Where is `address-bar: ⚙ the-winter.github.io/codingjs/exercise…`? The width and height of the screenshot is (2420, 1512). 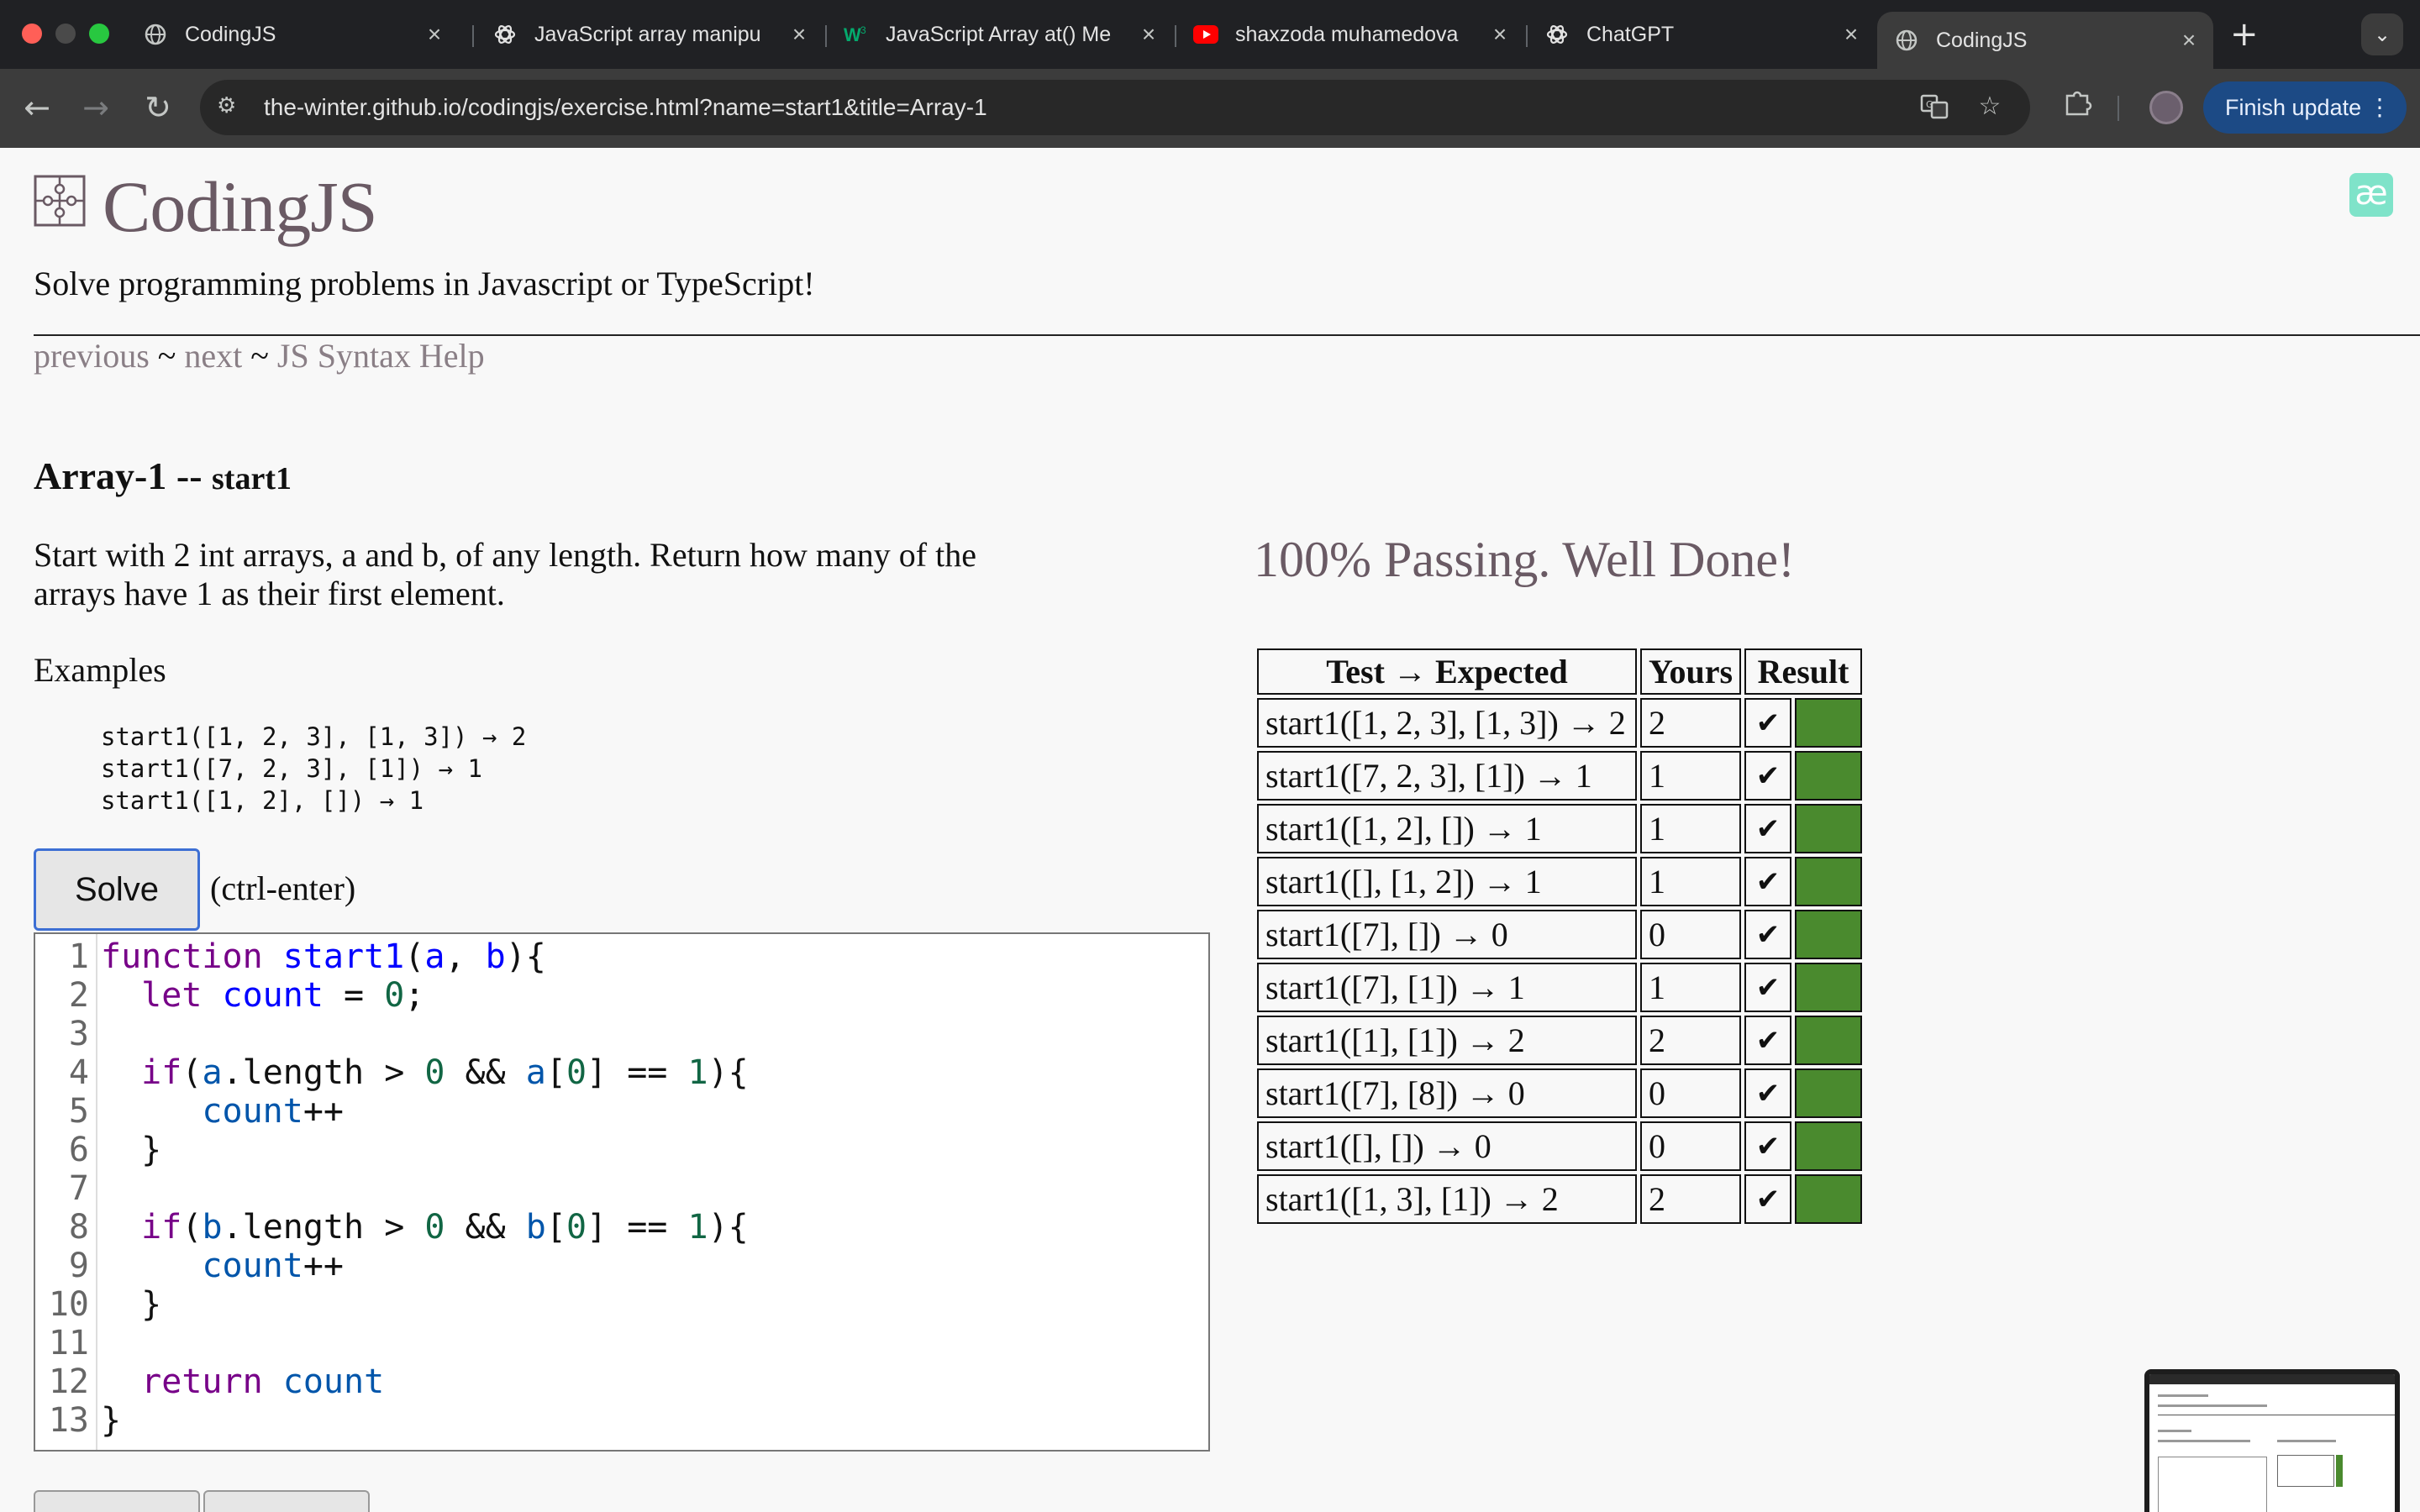 address-bar: ⚙ the-winter.github.io/codingjs/exercise… is located at coordinates (1115, 107).